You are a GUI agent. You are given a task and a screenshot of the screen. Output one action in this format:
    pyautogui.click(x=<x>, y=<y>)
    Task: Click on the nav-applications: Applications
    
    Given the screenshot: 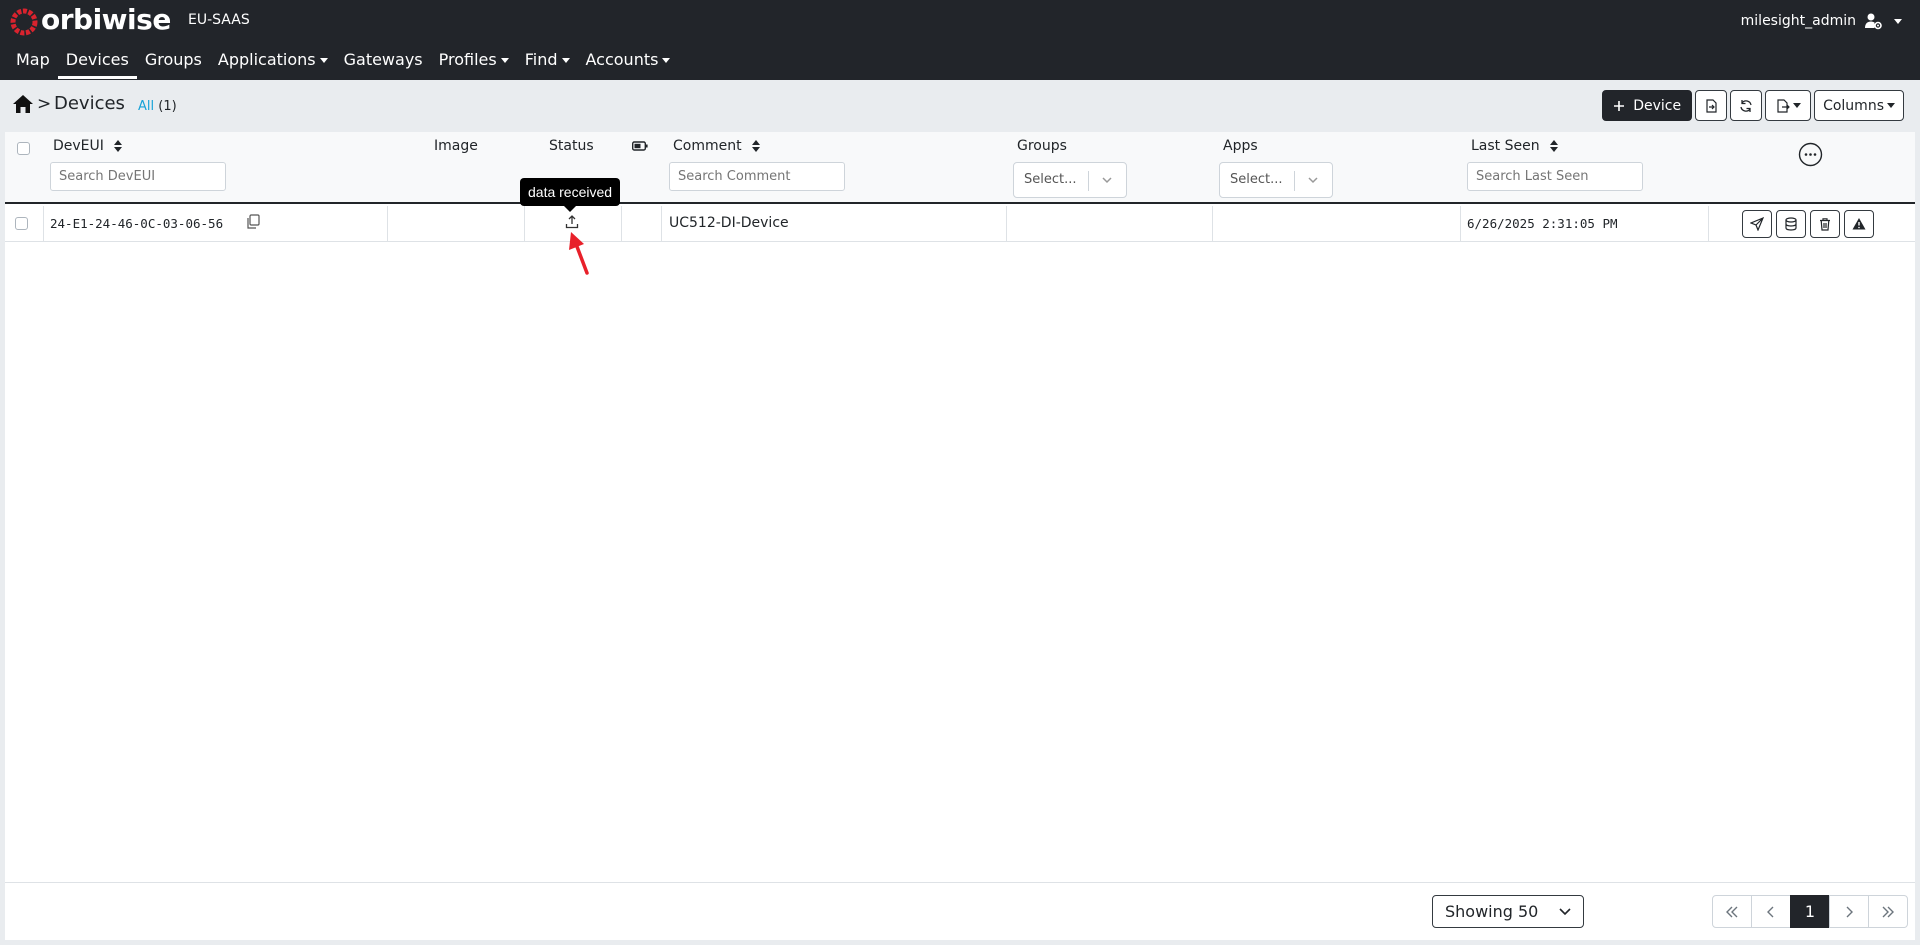 What is the action you would take?
    pyautogui.click(x=273, y=61)
    